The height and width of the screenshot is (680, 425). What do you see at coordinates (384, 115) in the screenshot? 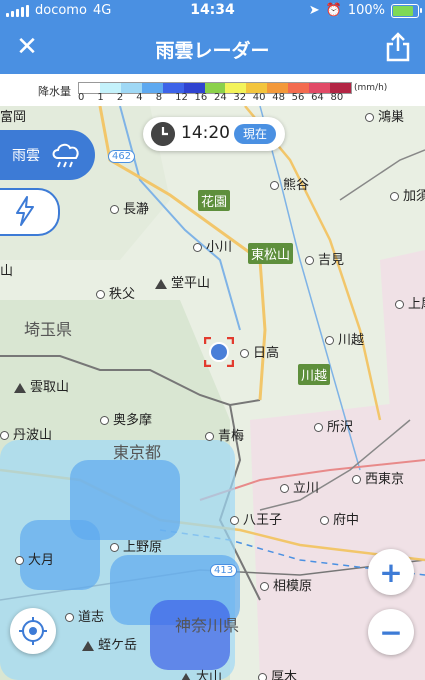
I see `place-konosu: 鴻巣` at bounding box center [384, 115].